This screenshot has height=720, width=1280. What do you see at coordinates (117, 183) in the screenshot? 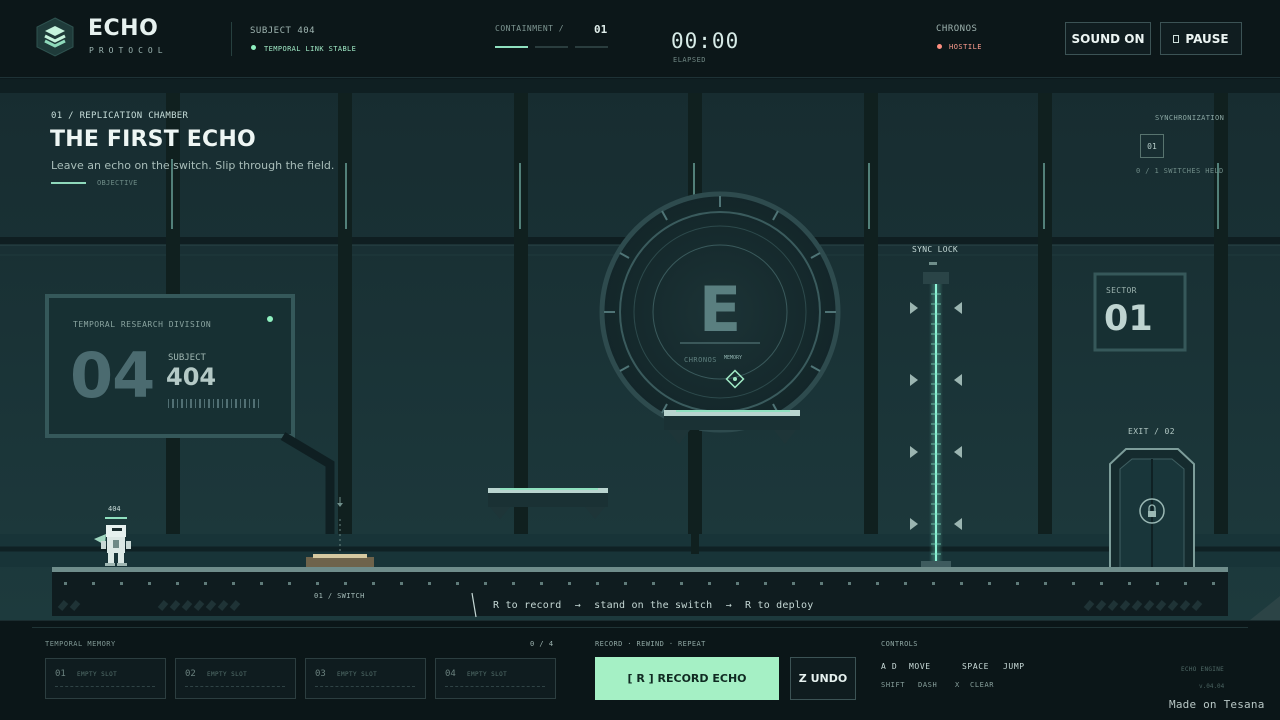
I see `objective-label: OBJECTIVE` at bounding box center [117, 183].